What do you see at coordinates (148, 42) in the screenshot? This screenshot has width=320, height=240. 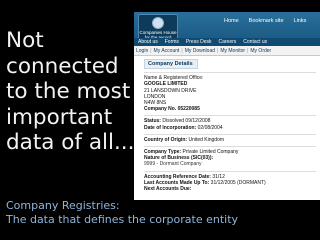 I see `nav-about-us: About us` at bounding box center [148, 42].